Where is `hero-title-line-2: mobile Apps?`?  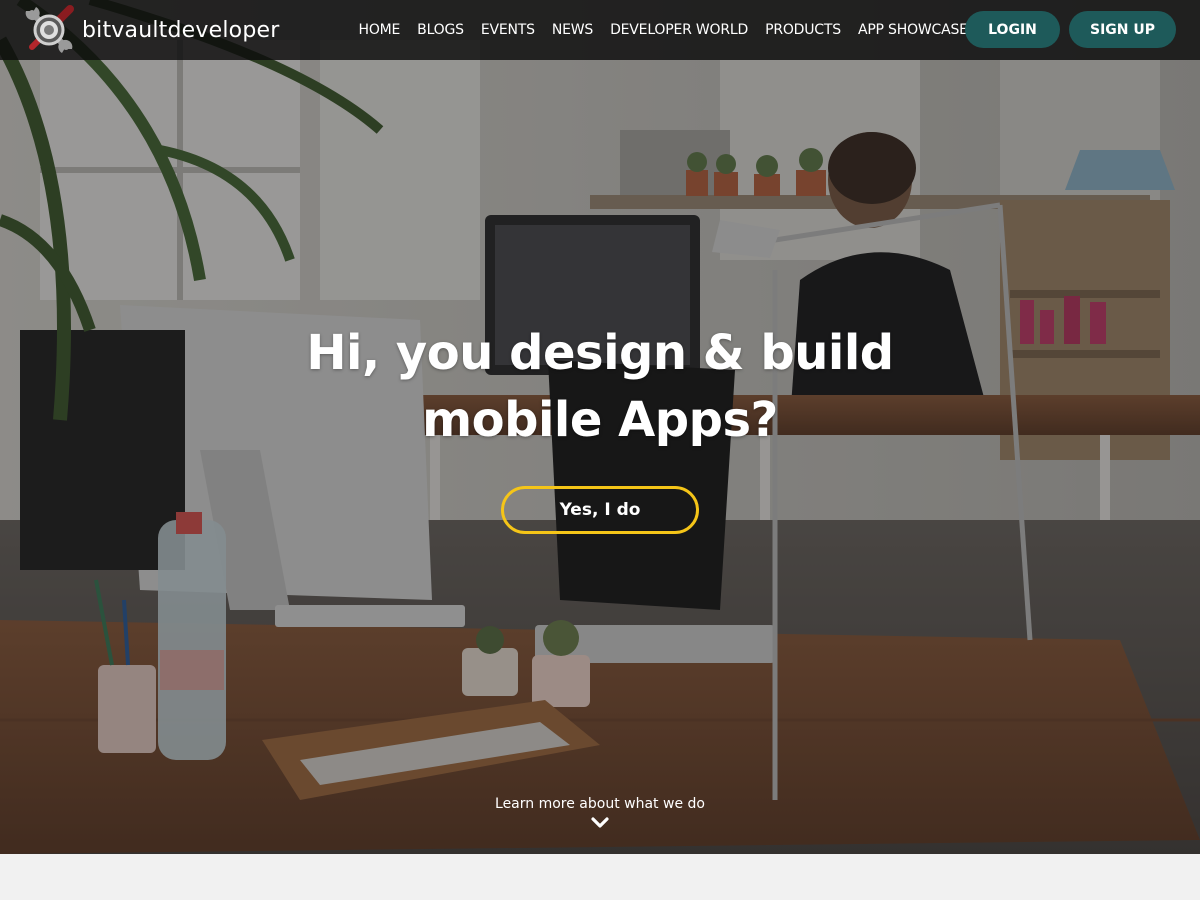
hero-title-line-2: mobile Apps? is located at coordinates (600, 420).